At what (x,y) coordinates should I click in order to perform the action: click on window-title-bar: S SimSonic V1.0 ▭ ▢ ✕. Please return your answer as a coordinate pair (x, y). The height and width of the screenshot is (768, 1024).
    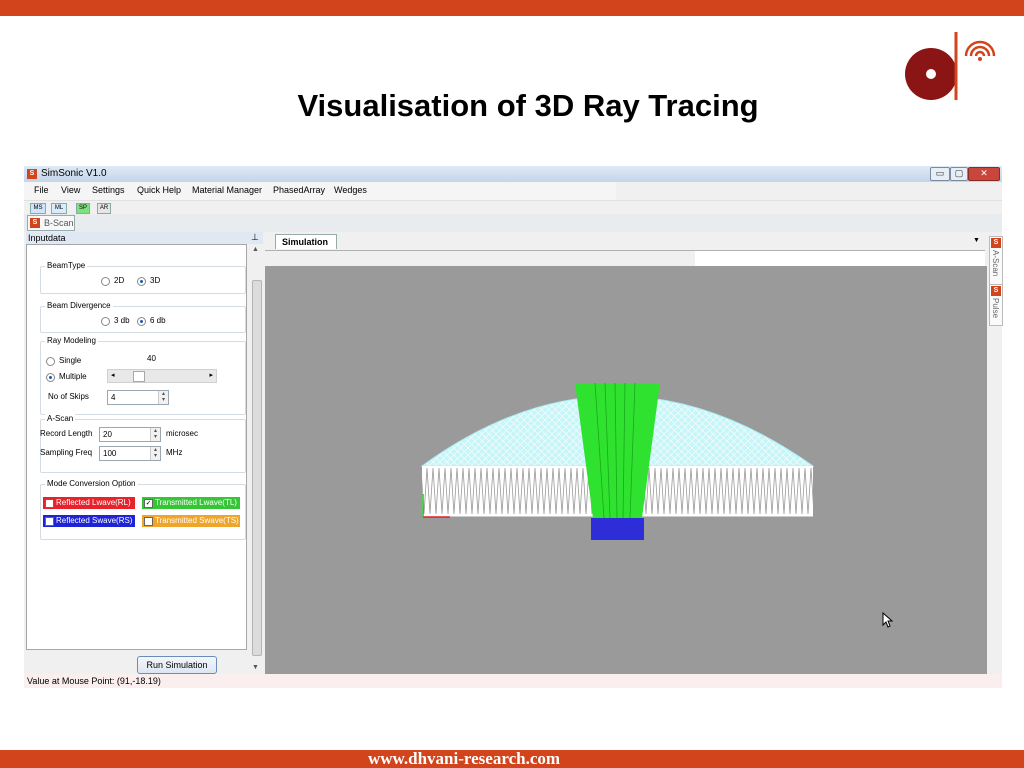
    Looking at the image, I should click on (513, 174).